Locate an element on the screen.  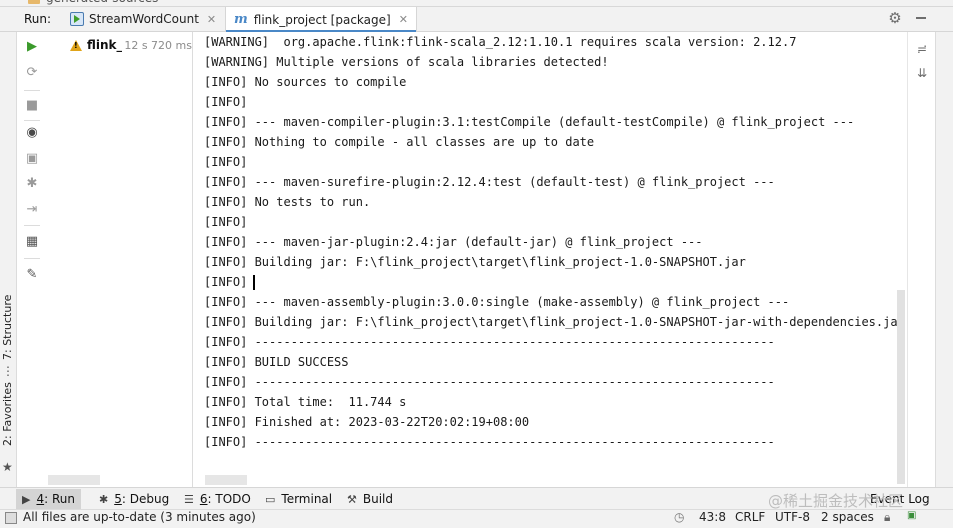
tool-window-debug: ✱ 5: Debug is located at coordinates (134, 499).